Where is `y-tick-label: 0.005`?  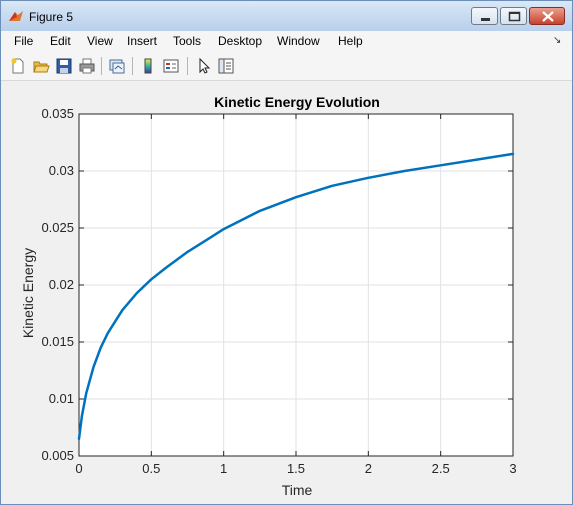 y-tick-label: 0.005 is located at coordinates (57, 455).